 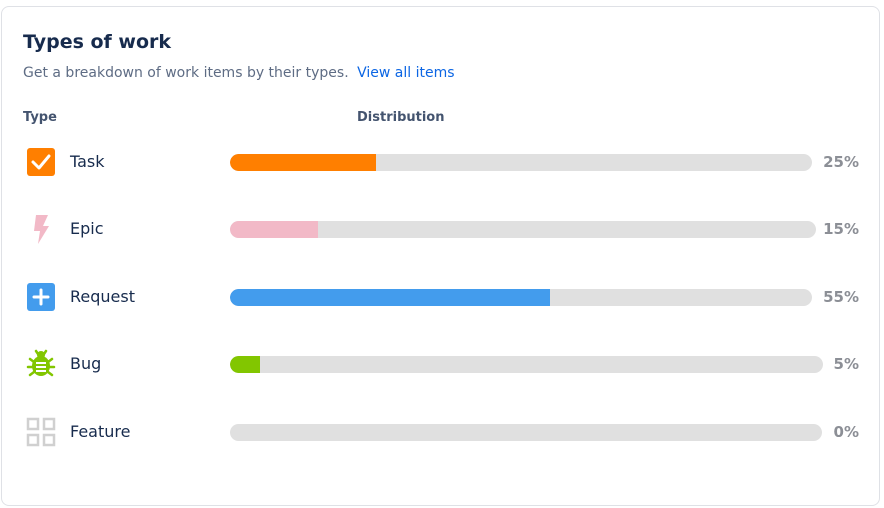 I want to click on row-percent: 5%, so click(x=846, y=364).